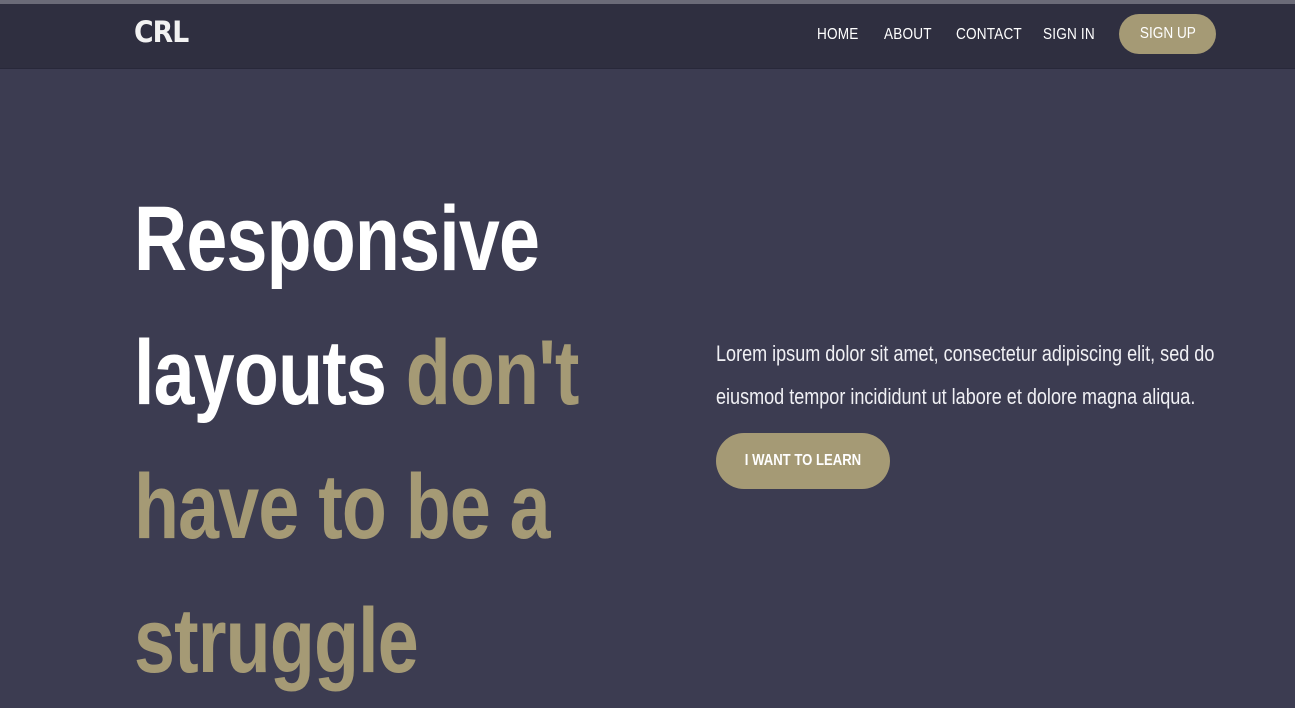 Image resolution: width=1295 pixels, height=708 pixels. What do you see at coordinates (276, 641) in the screenshot?
I see `headline-line-4: struggle` at bounding box center [276, 641].